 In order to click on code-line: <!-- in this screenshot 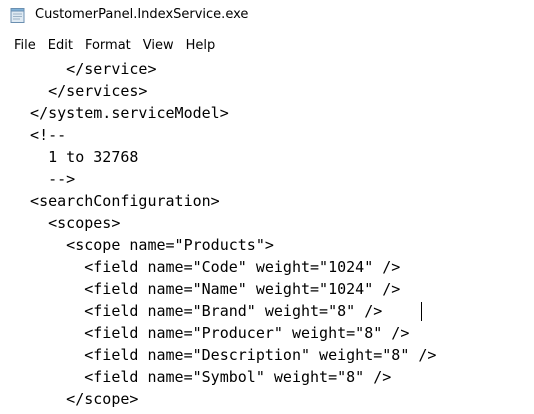, I will do `click(39, 135)`.